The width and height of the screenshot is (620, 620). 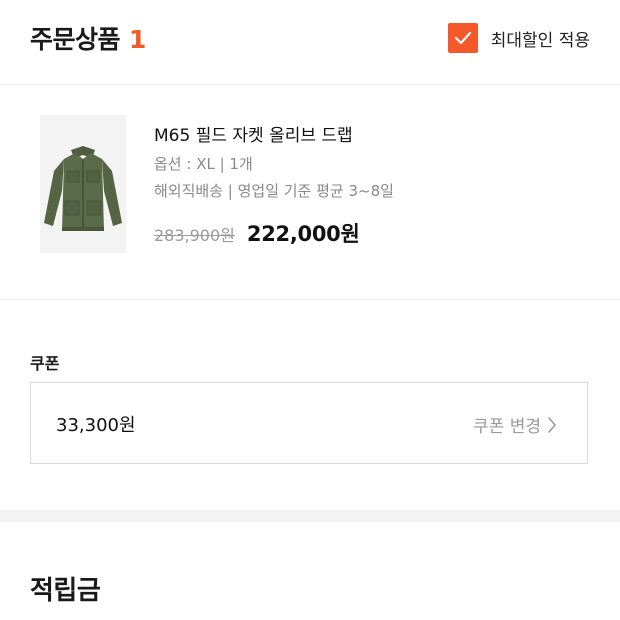 What do you see at coordinates (253, 133) in the screenshot?
I see `product-name: M65 필드 자켓 올리브 드랩` at bounding box center [253, 133].